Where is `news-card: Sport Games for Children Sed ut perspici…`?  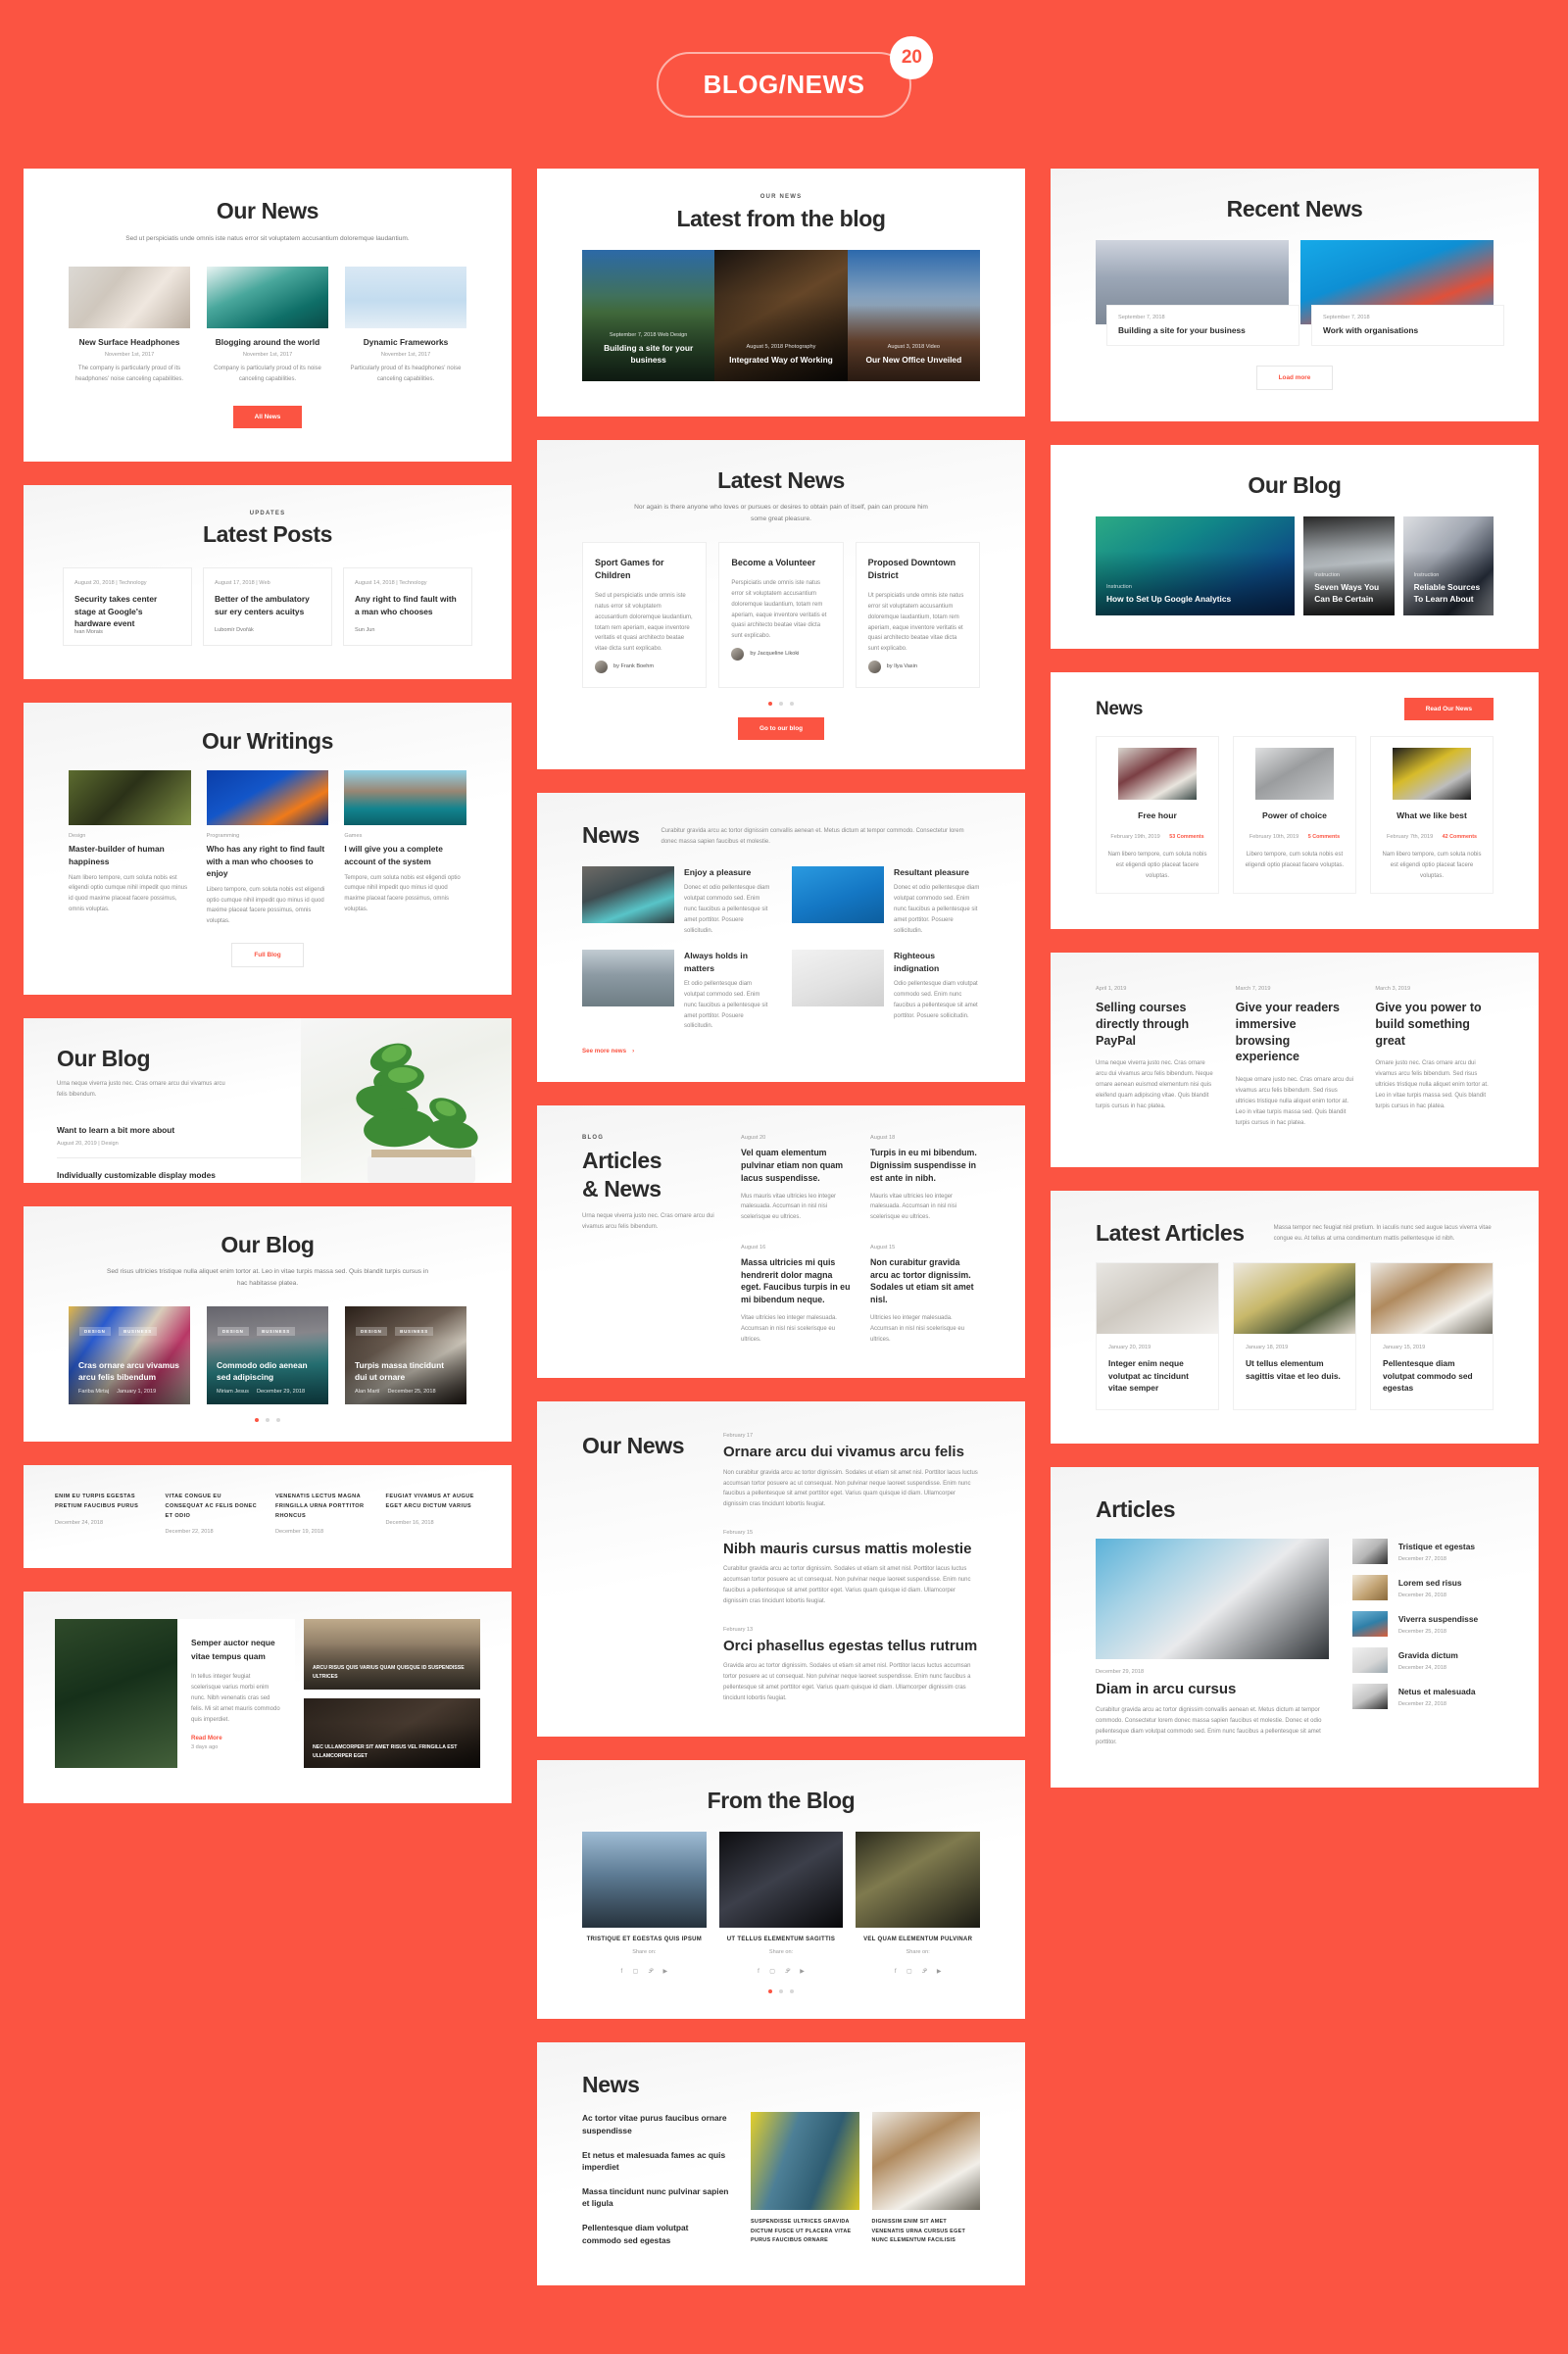
news-card: Sport Games for Children Sed ut perspici… is located at coordinates (645, 615).